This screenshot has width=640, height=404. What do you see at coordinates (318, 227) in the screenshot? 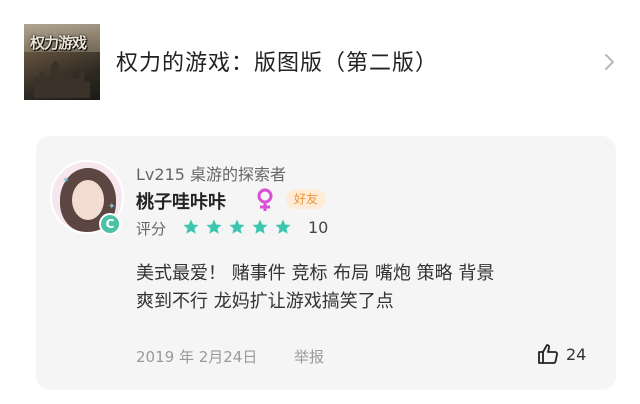
I see `rating-score: 10` at bounding box center [318, 227].